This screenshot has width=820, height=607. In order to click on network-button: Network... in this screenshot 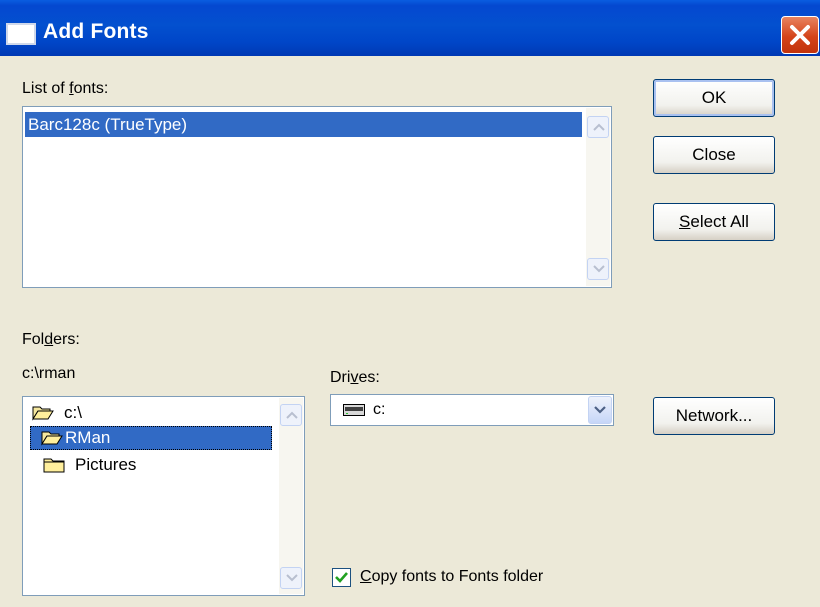, I will do `click(714, 416)`.